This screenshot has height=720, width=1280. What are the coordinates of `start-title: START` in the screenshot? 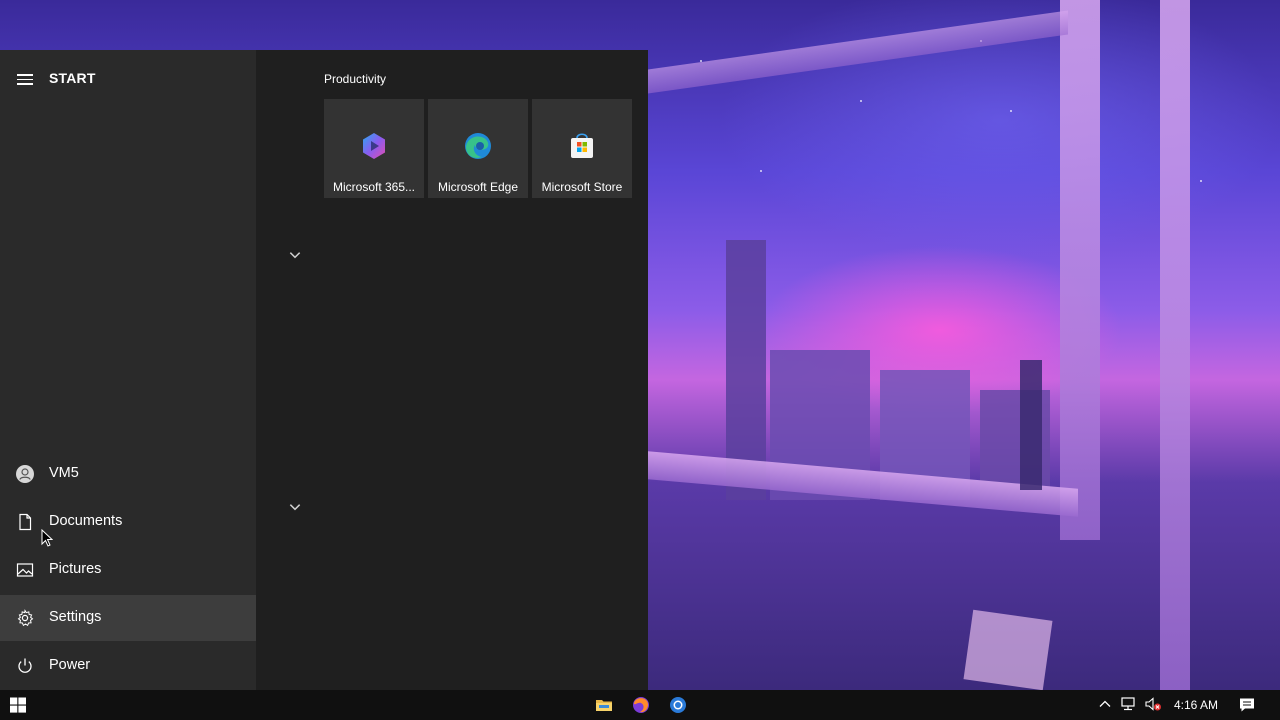 It's located at (72, 78).